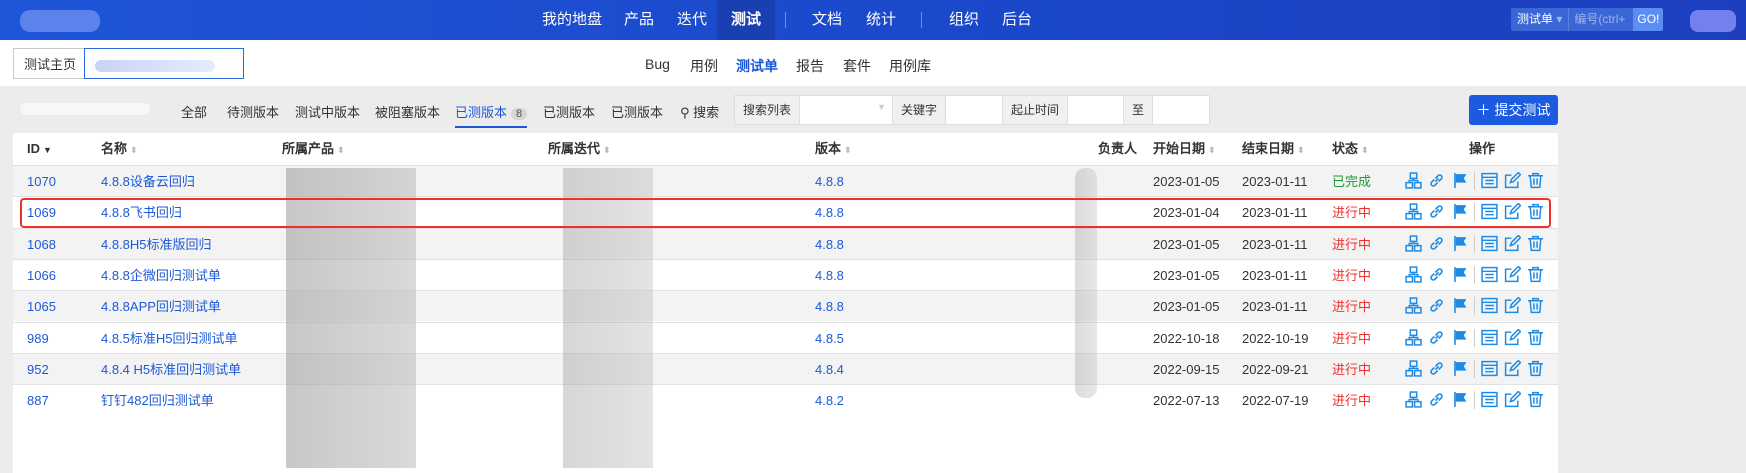 Image resolution: width=1746 pixels, height=473 pixels. Describe the element at coordinates (857, 66) in the screenshot. I see `subnav-suite: 套件` at that location.